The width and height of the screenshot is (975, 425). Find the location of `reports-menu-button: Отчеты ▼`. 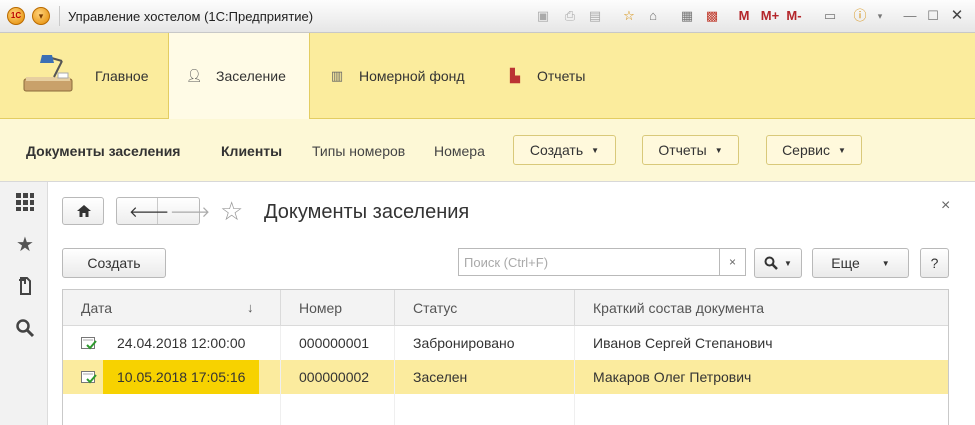

reports-menu-button: Отчеты ▼ is located at coordinates (690, 150).